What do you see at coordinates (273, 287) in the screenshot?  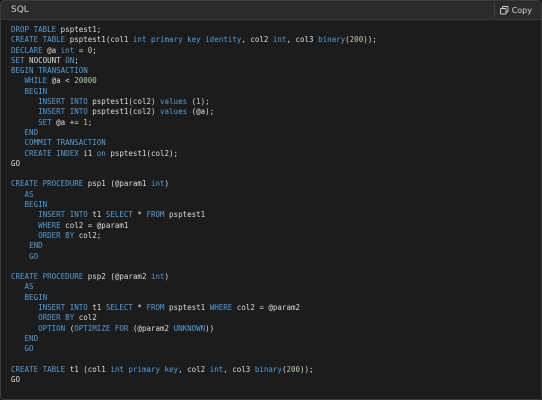 I see `code-line: AS` at bounding box center [273, 287].